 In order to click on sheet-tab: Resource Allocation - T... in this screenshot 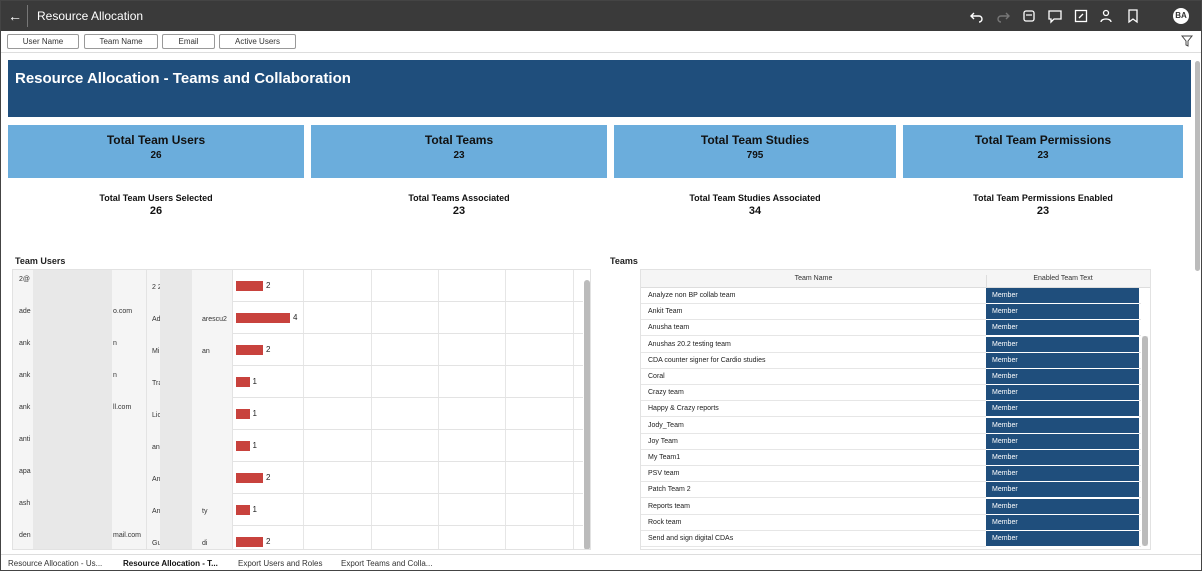, I will do `click(170, 563)`.